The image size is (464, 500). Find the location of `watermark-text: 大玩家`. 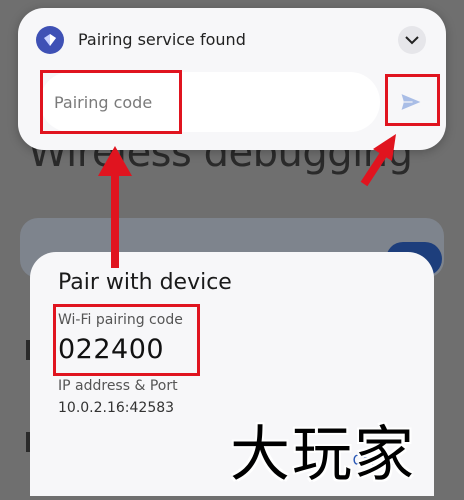

watermark-text: 大玩家 is located at coordinates (323, 455).